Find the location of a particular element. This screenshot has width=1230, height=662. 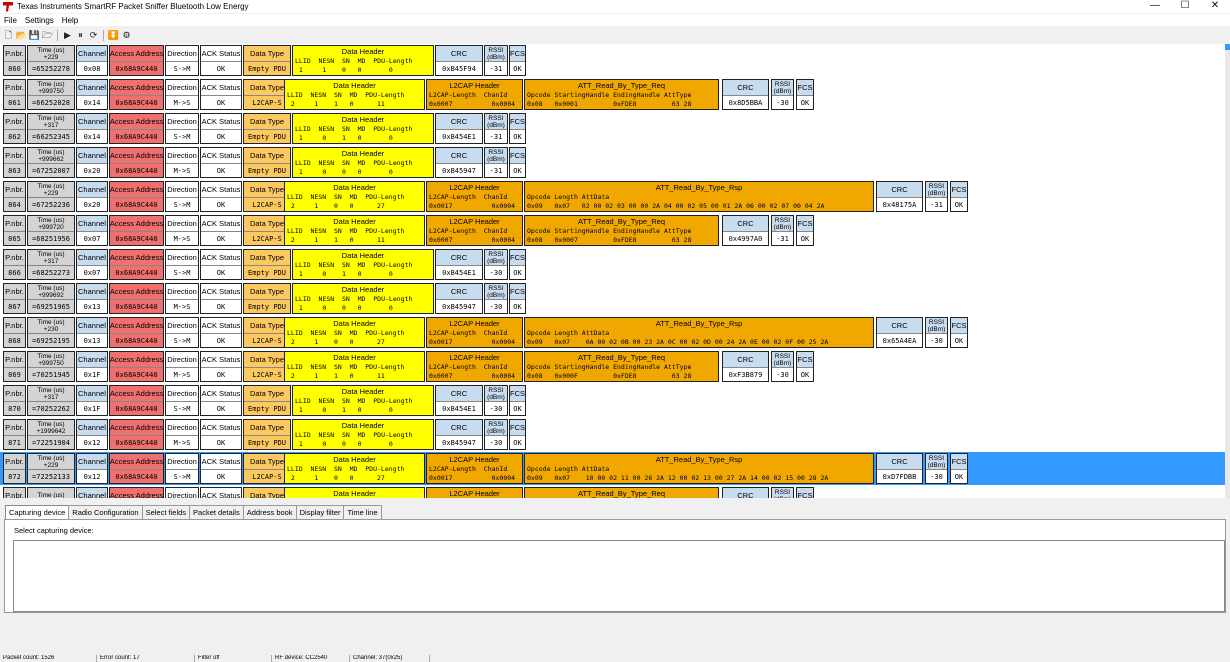

crc-cell: CRC 0xF3B879 is located at coordinates (745, 366).